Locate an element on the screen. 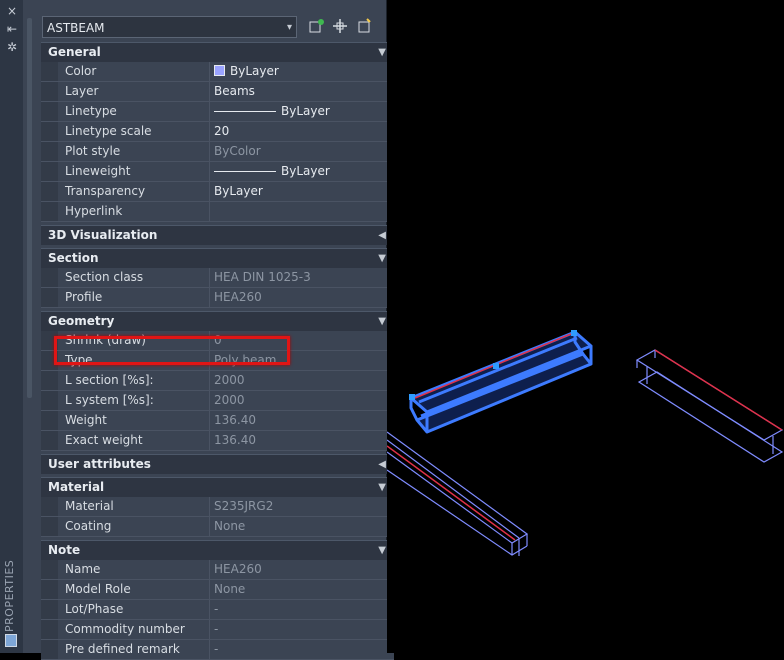 This screenshot has width=784, height=660. row-hyperlink: Hyperlink is located at coordinates (217, 212).